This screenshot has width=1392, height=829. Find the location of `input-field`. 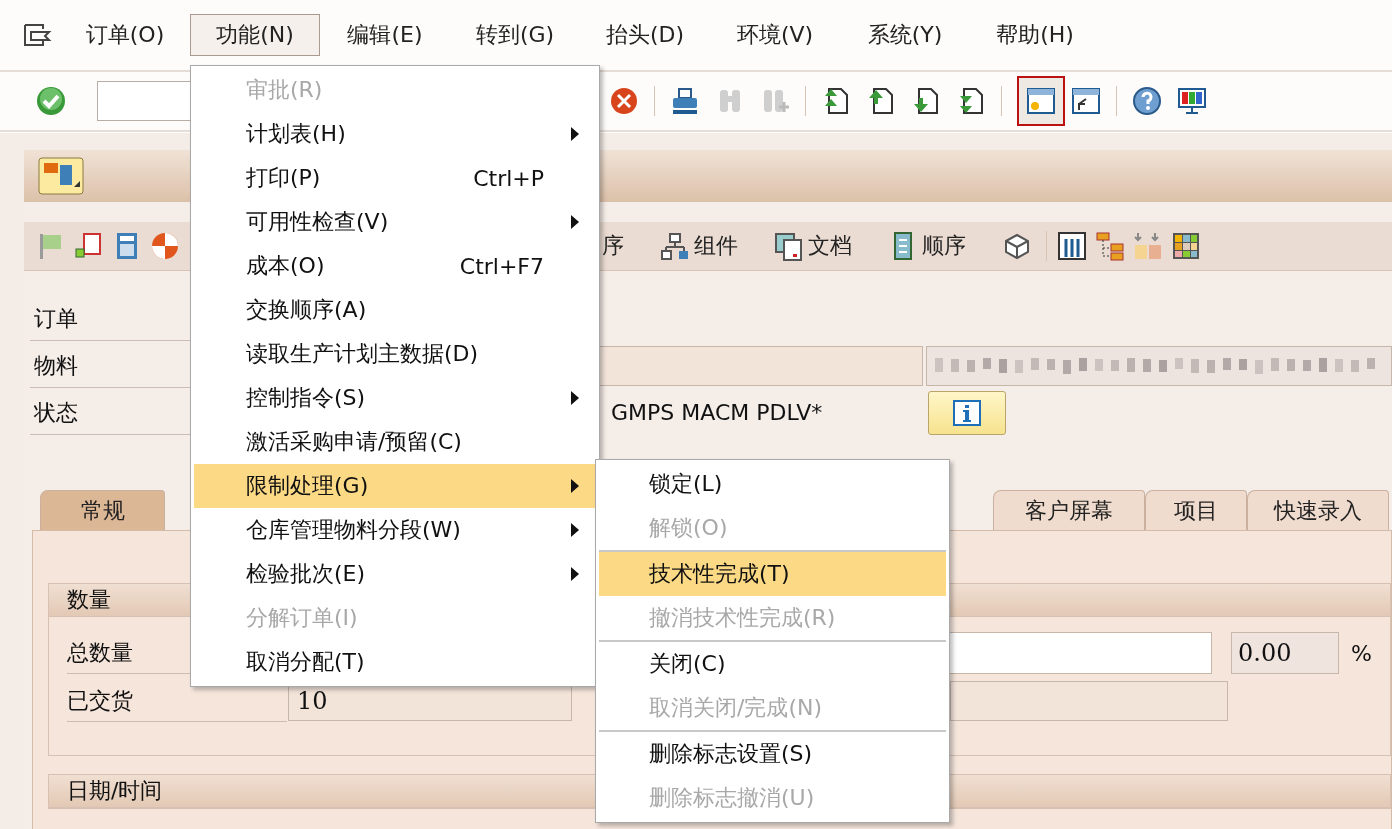

input-field is located at coordinates (1080, 653).